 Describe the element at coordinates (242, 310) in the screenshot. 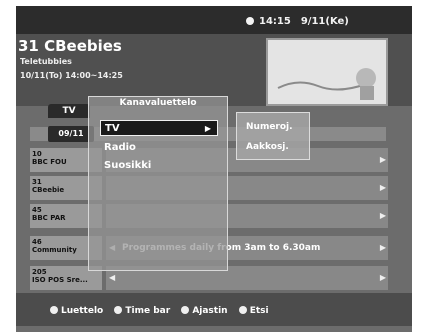

I see `blue-button-icon` at that location.